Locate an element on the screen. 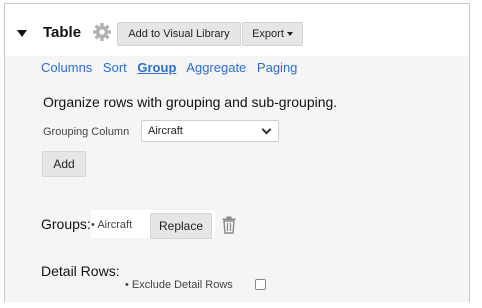 The image size is (482, 308). exclude-detail-rows-label: • Exclude Detail Rows is located at coordinates (179, 285).